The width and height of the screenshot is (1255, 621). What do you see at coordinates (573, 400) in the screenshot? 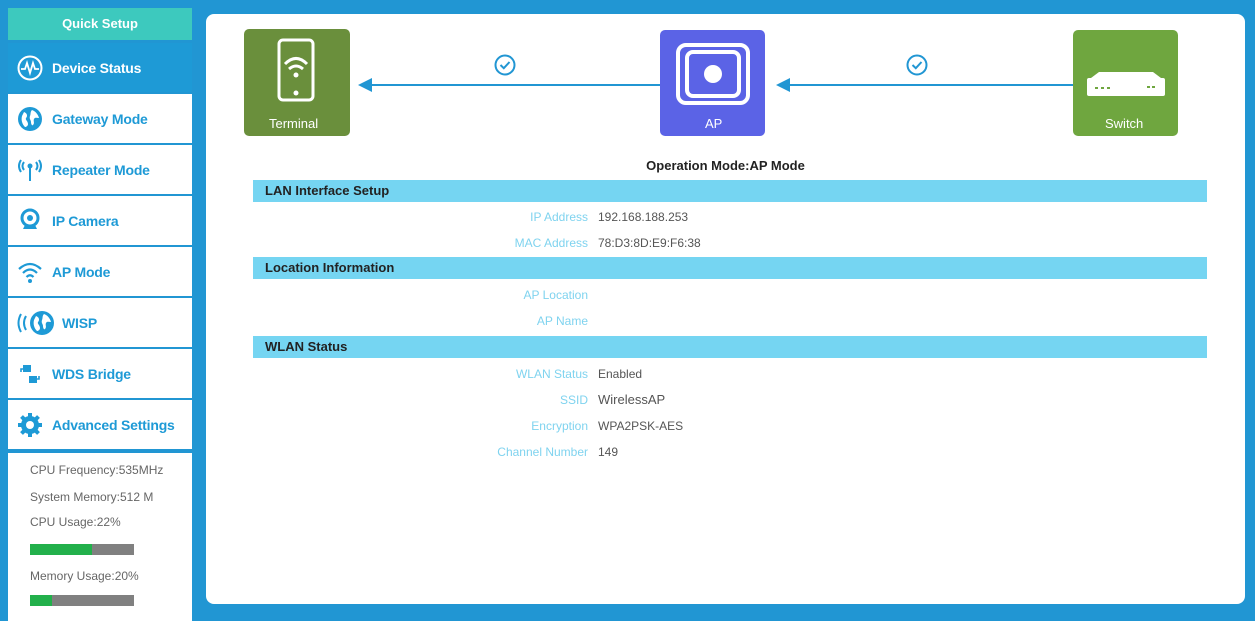
I see `ssid-label: SSID` at bounding box center [573, 400].